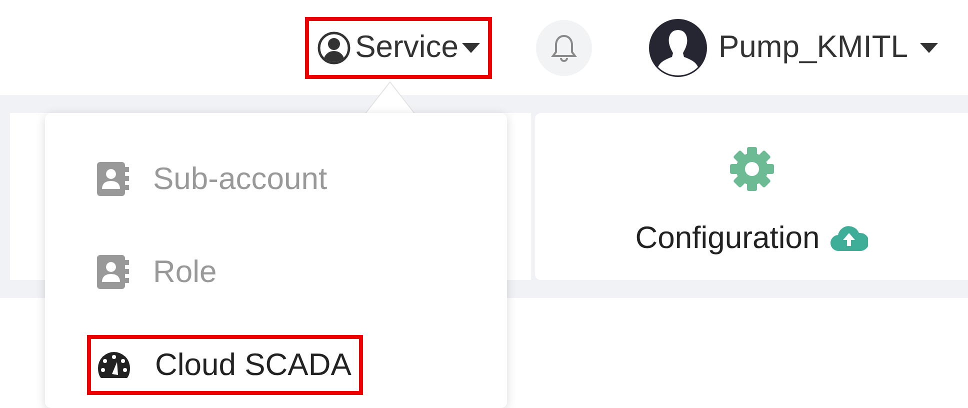 The height and width of the screenshot is (408, 968). What do you see at coordinates (564, 47) in the screenshot?
I see `bell-icon` at bounding box center [564, 47].